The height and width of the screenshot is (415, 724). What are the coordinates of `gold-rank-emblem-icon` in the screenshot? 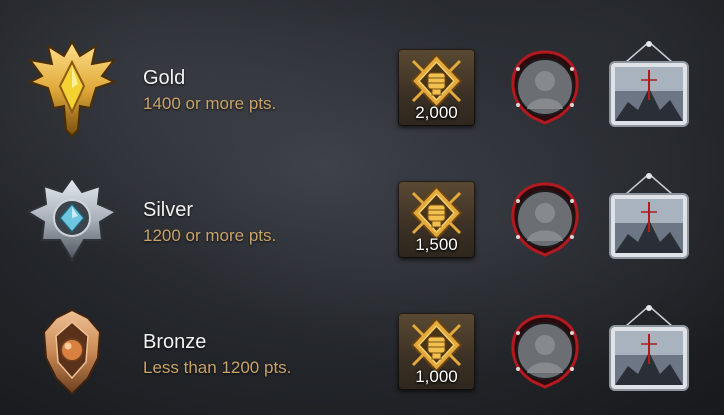 It's located at (72, 88).